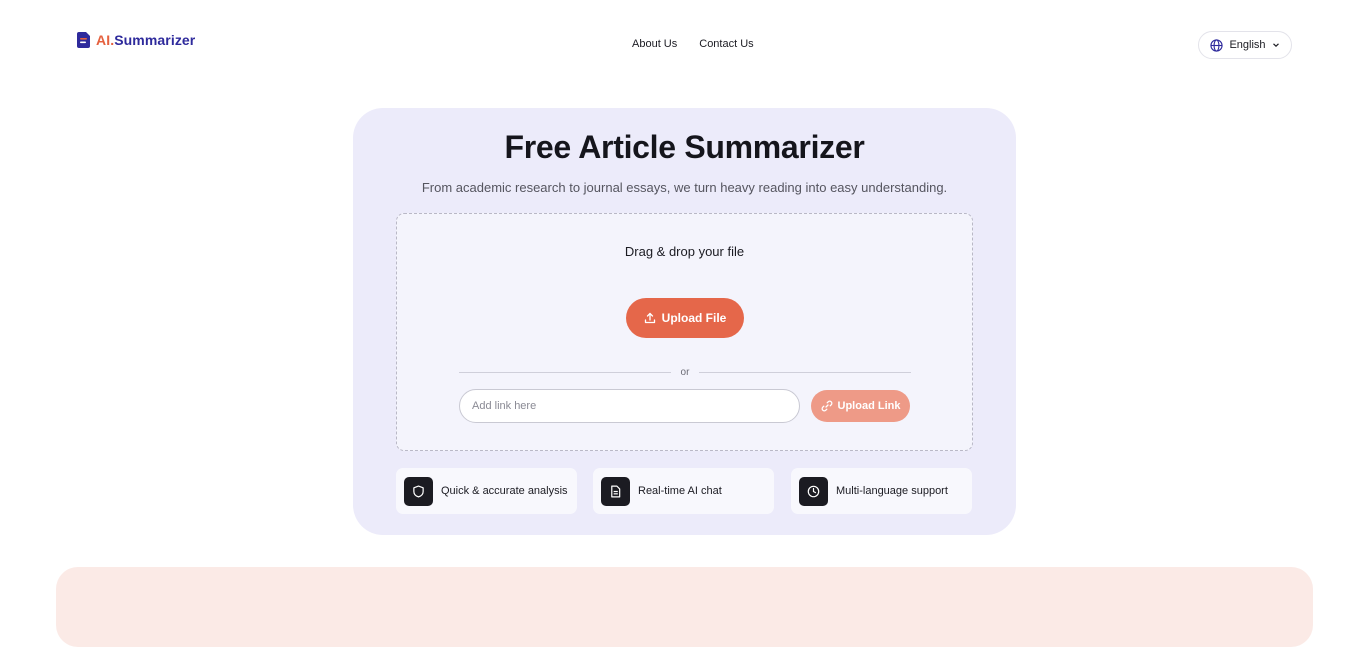  What do you see at coordinates (565, 372) in the screenshot?
I see `divider-line-left` at bounding box center [565, 372].